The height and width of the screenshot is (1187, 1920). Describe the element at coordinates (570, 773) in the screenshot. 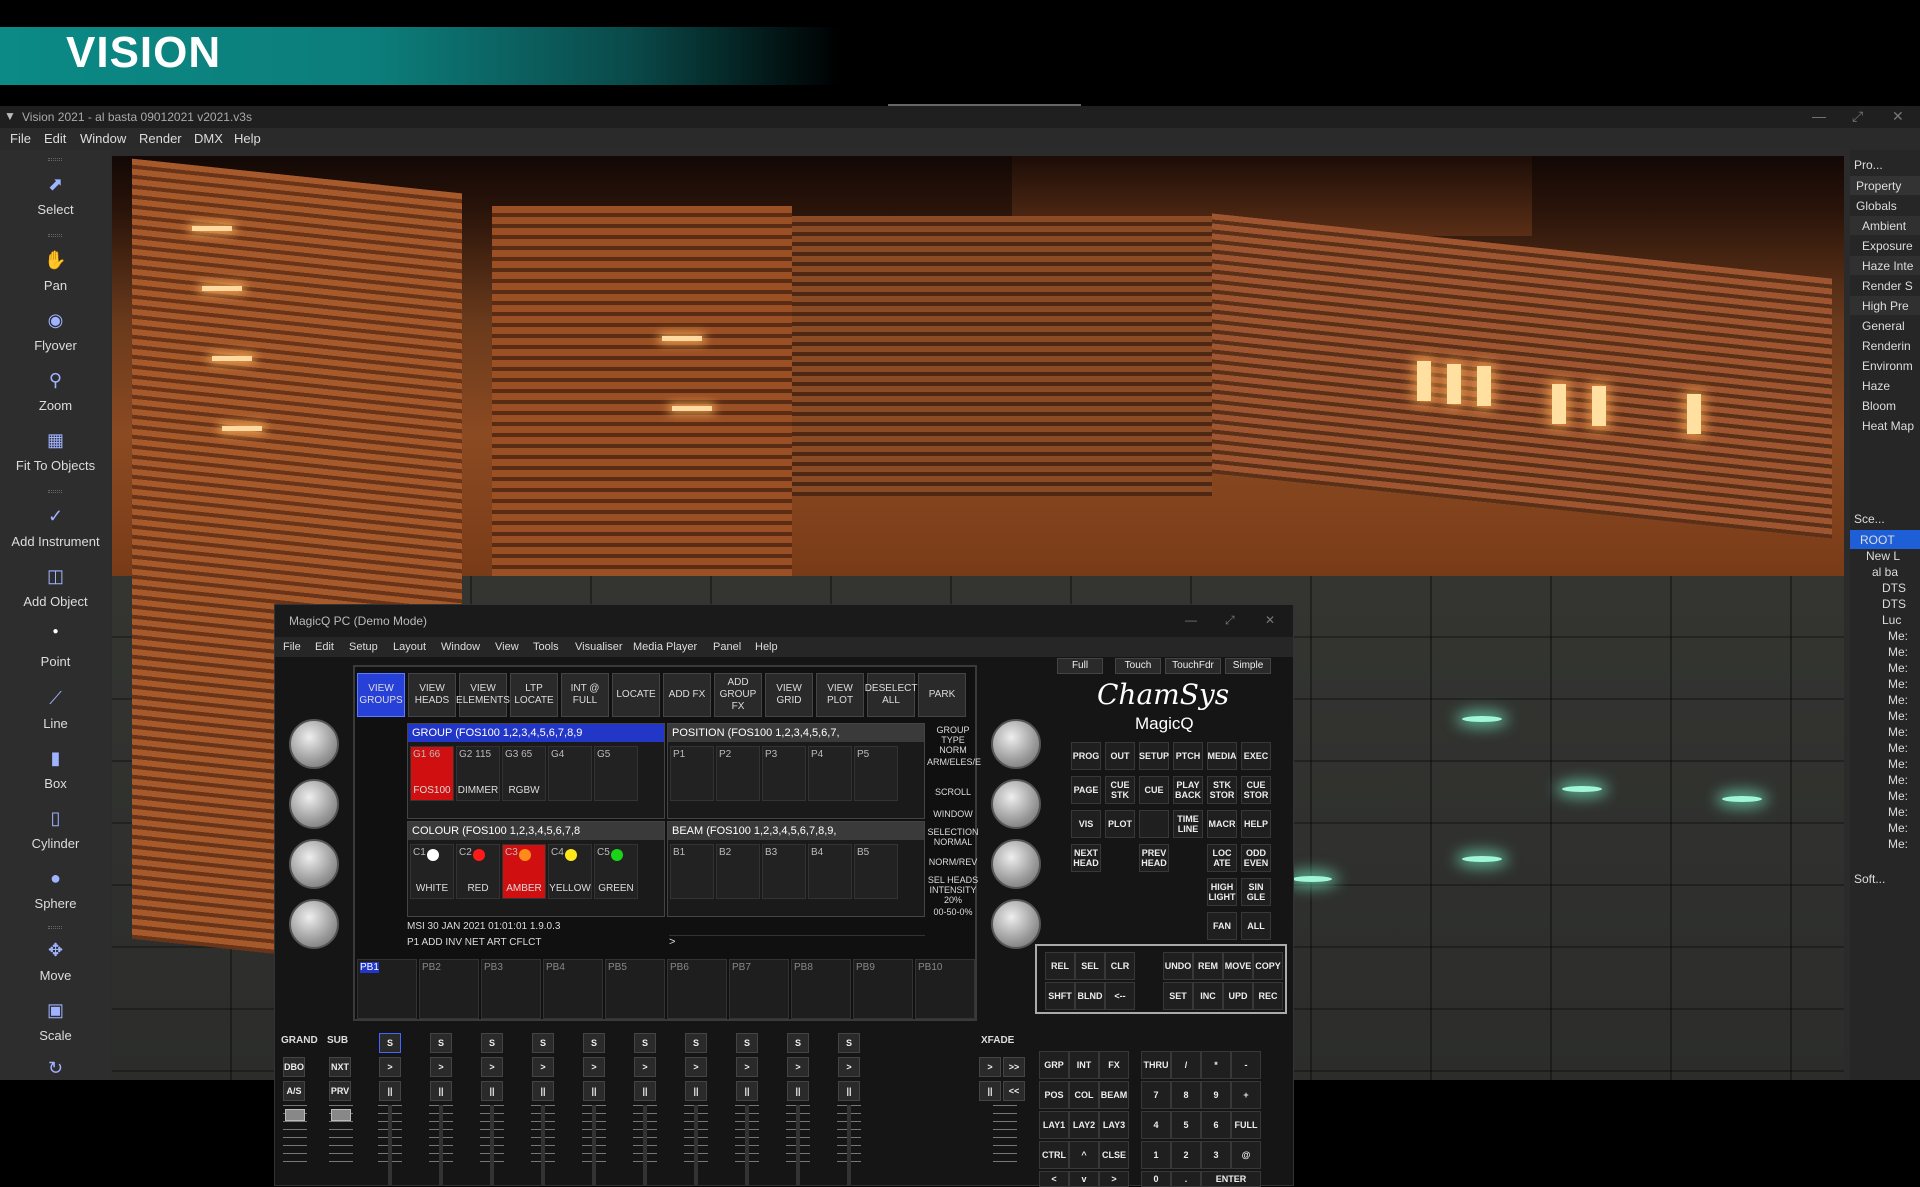

I see `group-cell: G4` at that location.